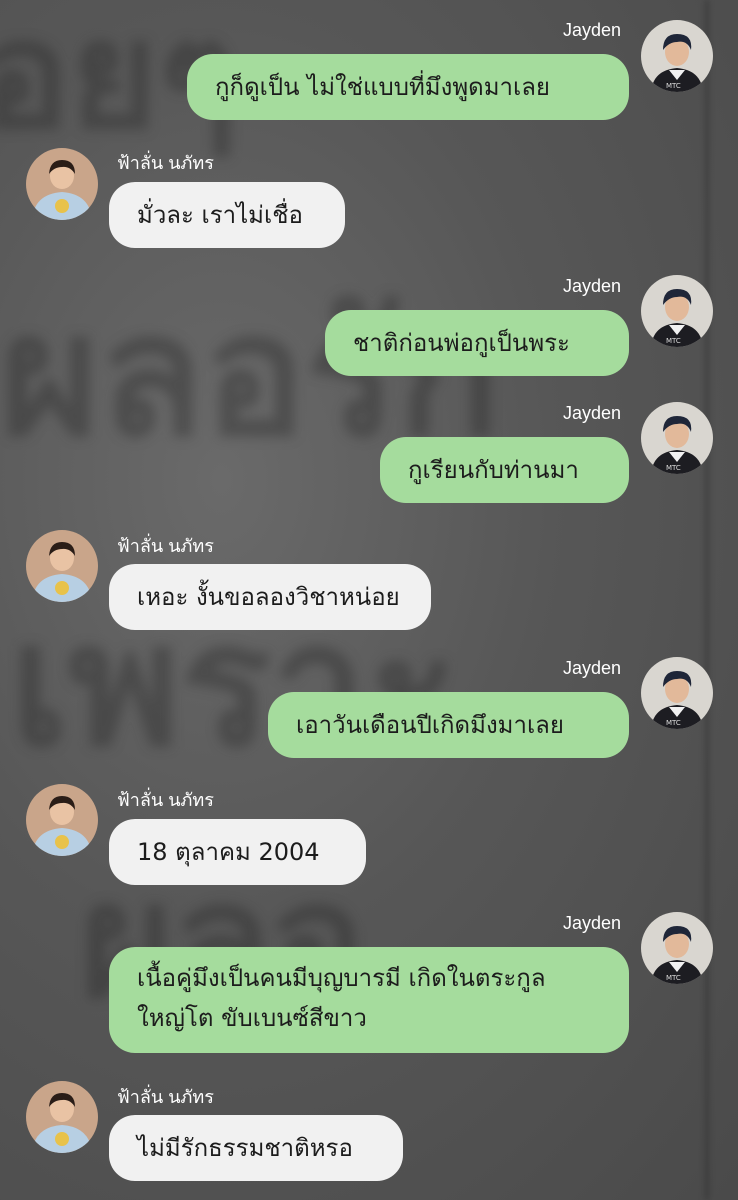 This screenshot has width=738, height=1200. Describe the element at coordinates (270, 597) in the screenshot. I see `received-message-bubble: เหอะ งั้นขอลองวิชาหน่อย` at that location.